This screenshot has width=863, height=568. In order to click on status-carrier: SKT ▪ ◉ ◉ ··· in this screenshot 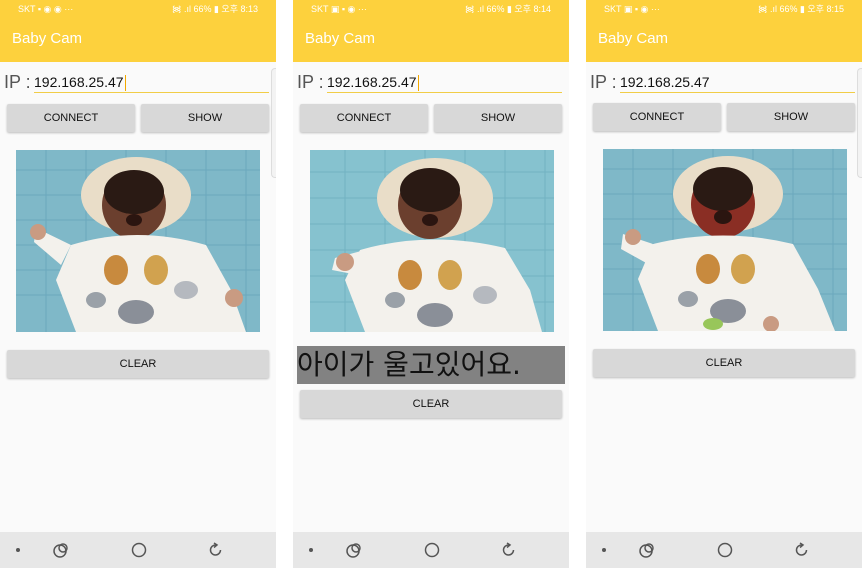, I will do `click(46, 9)`.